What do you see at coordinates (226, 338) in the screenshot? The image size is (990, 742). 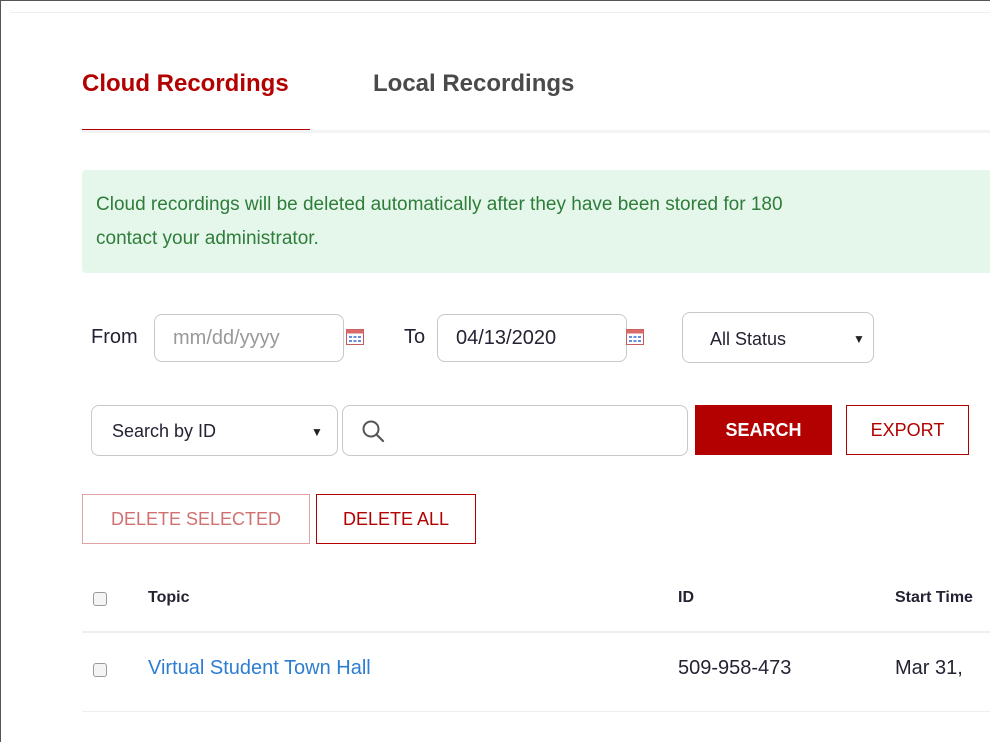 I see `from-date-placeholder: mm/dd/yyyy` at bounding box center [226, 338].